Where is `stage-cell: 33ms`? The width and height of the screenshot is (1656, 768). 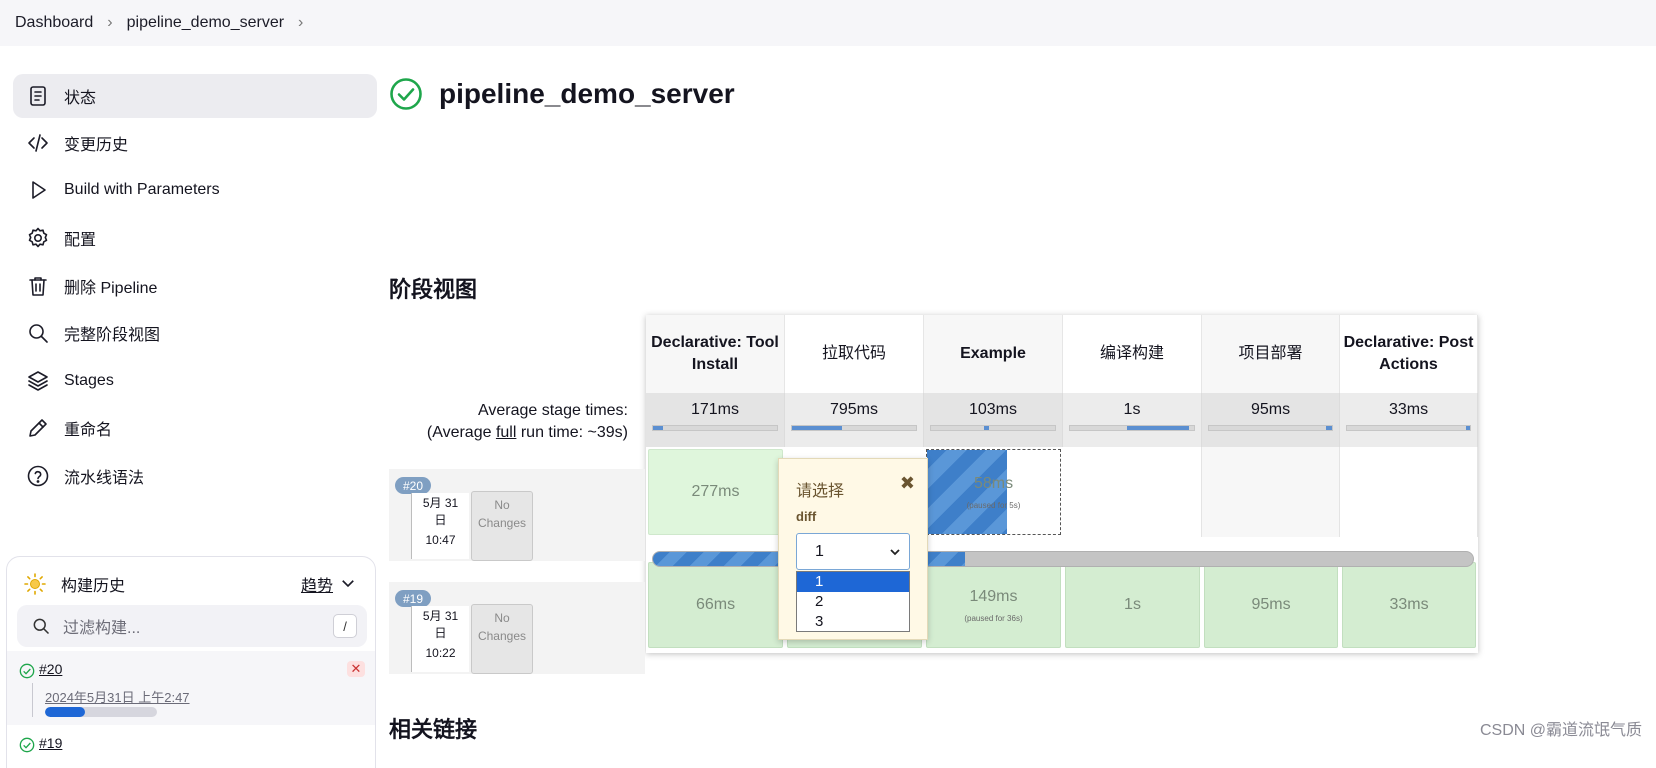
stage-cell: 33ms is located at coordinates (1409, 605).